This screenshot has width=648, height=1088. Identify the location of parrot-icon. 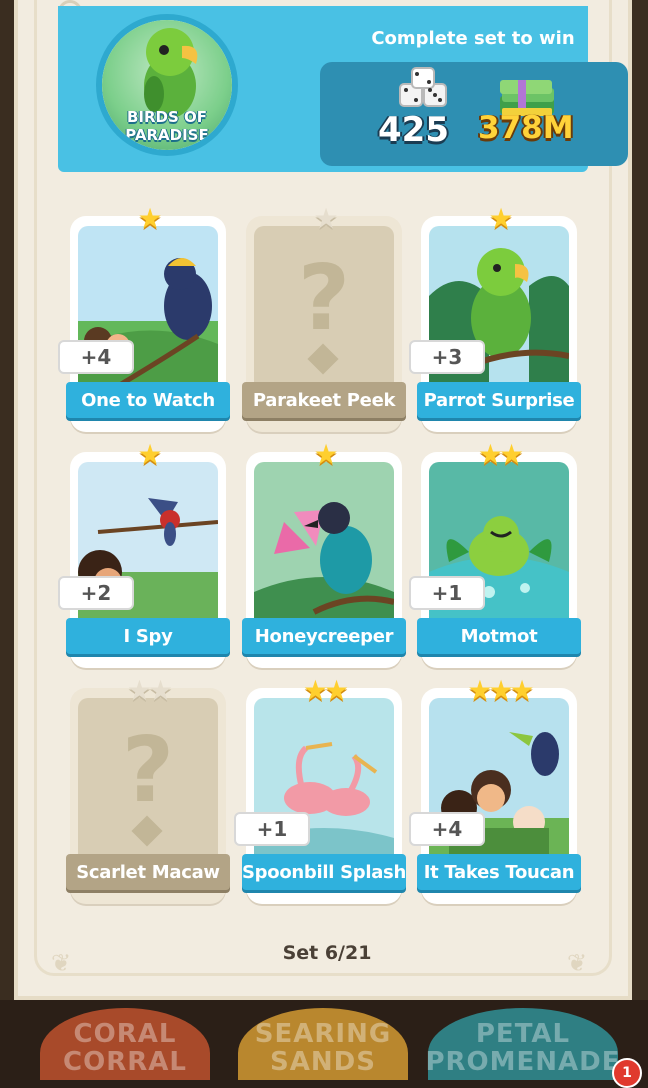
(171, 73).